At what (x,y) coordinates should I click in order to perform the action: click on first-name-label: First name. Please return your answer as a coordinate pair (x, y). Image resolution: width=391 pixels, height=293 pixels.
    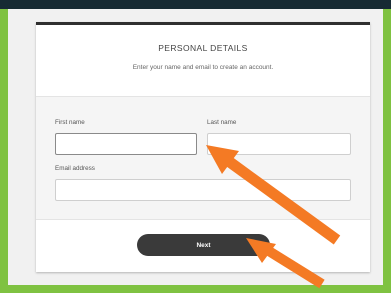
    Looking at the image, I should click on (70, 122).